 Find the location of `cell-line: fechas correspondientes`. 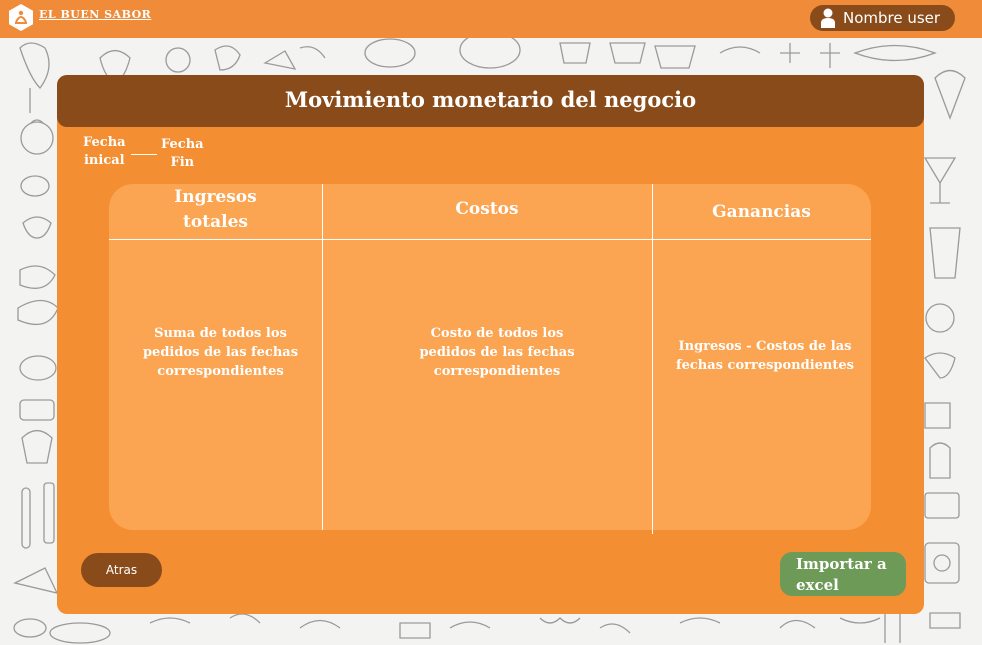

cell-line: fechas correspondientes is located at coordinates (765, 365).